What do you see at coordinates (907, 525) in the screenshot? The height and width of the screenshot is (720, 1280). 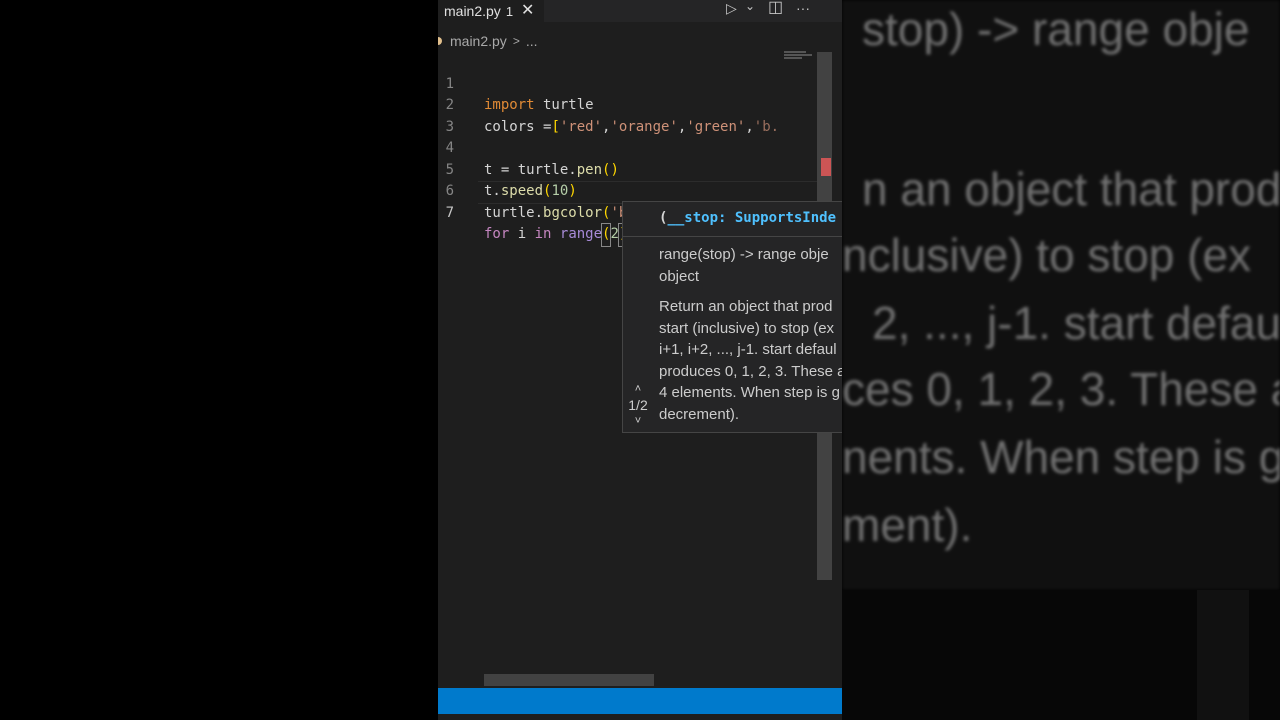 I see `bg-zoom-line: ment).` at bounding box center [907, 525].